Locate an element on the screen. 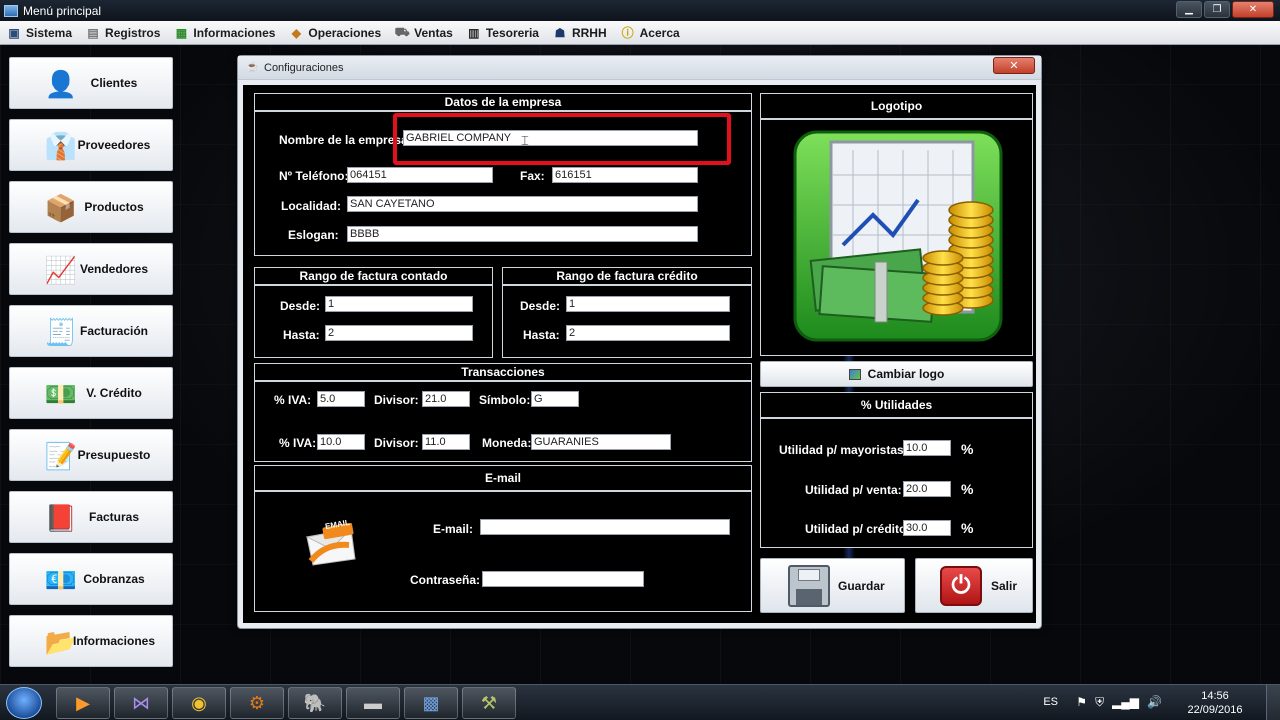  sidebar-facturacion-button: 🧾 Facturación is located at coordinates (91, 331).